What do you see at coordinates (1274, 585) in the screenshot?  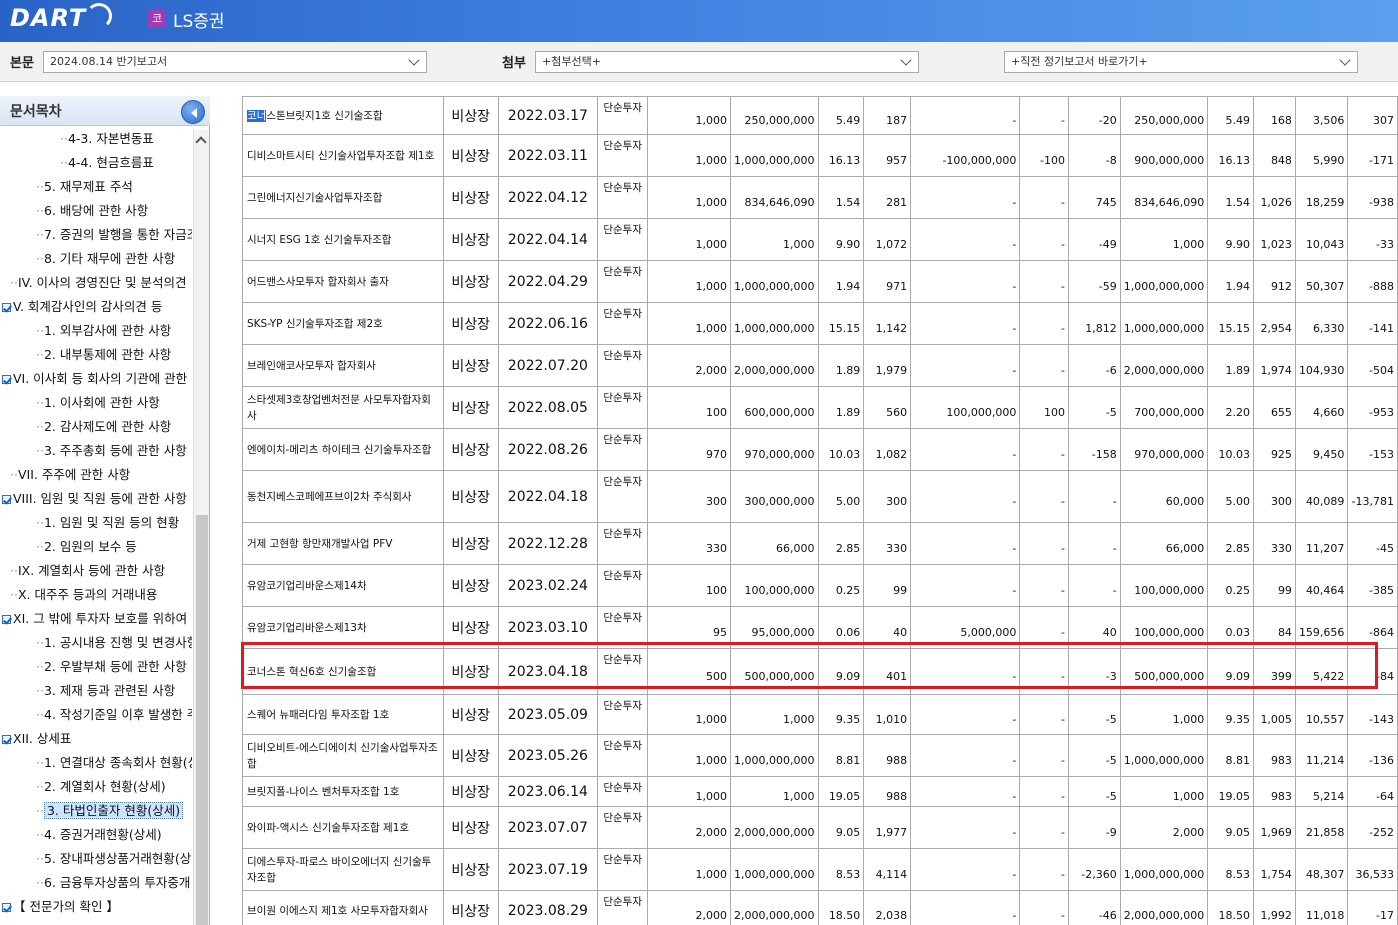 I see `value-cell: 99` at bounding box center [1274, 585].